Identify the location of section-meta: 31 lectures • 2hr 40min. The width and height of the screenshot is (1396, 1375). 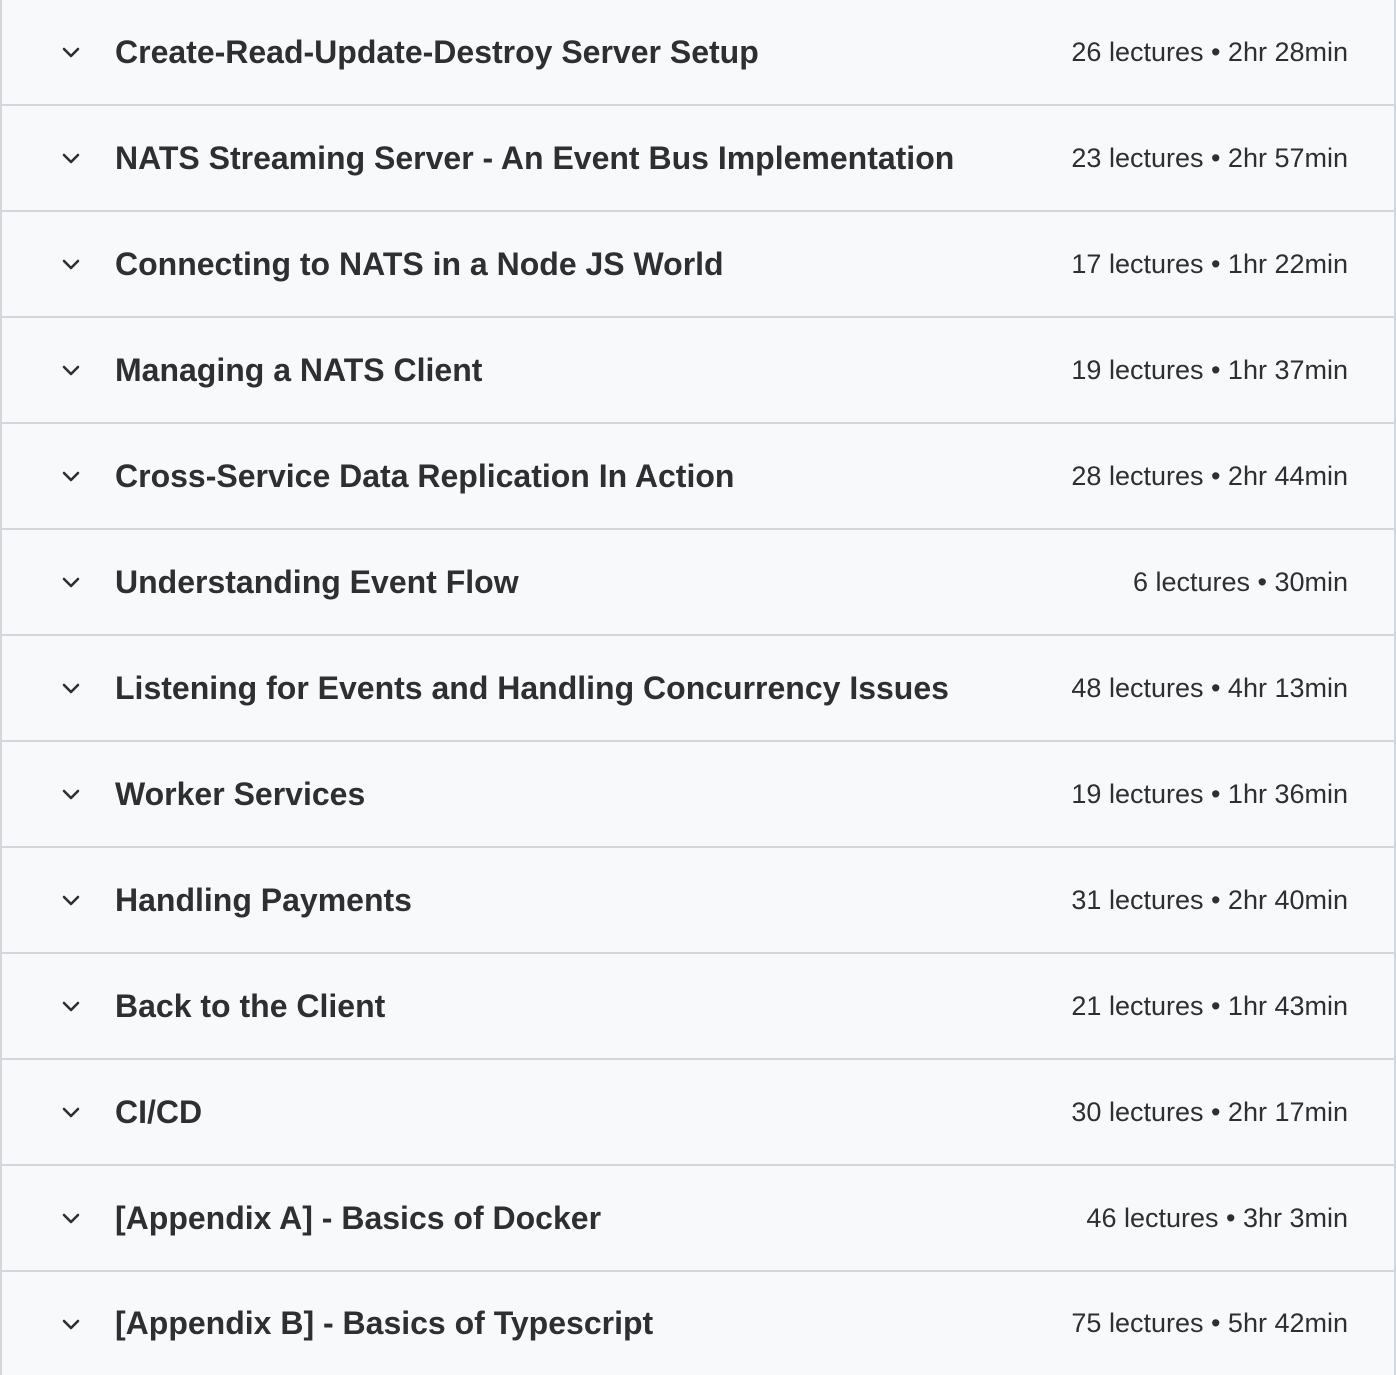
(1209, 899).